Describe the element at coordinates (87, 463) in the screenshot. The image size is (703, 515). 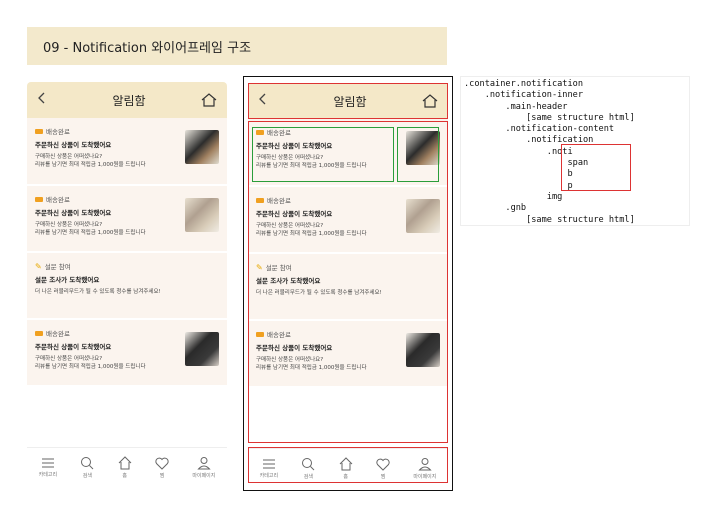
I see `search-icon` at that location.